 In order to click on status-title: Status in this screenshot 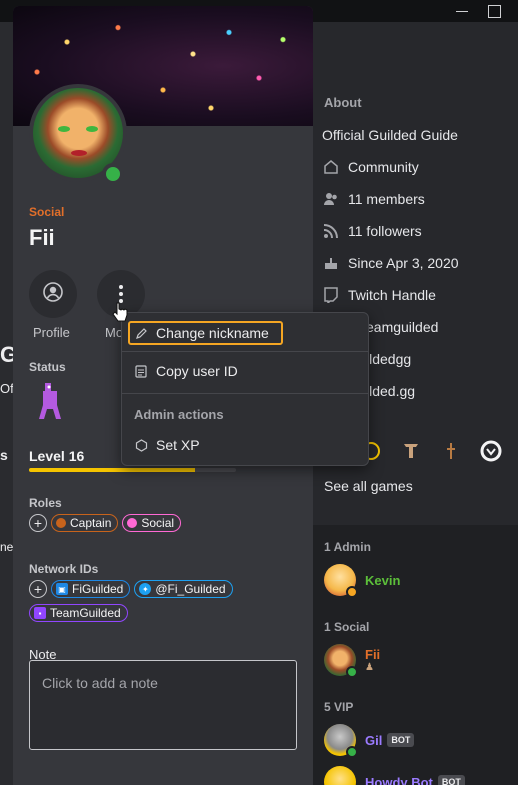, I will do `click(47, 367)`.